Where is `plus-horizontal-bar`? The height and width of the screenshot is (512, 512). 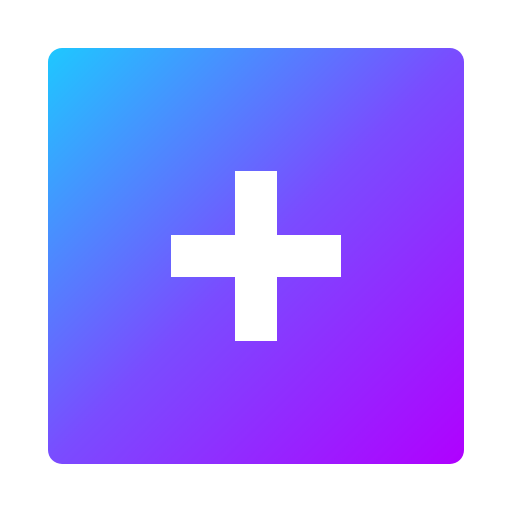 plus-horizontal-bar is located at coordinates (256, 256).